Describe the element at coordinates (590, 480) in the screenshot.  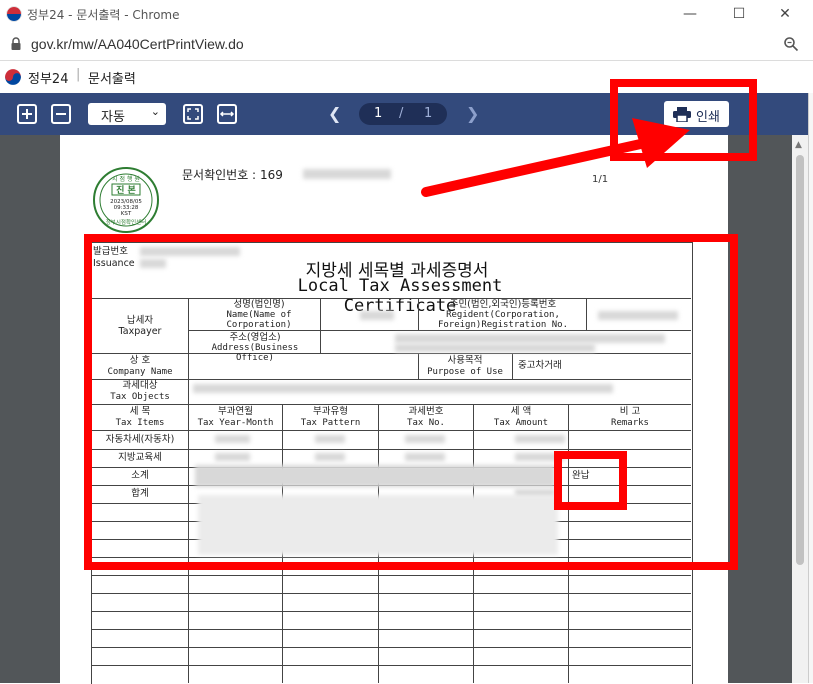
I see `annotation-paid-box` at that location.